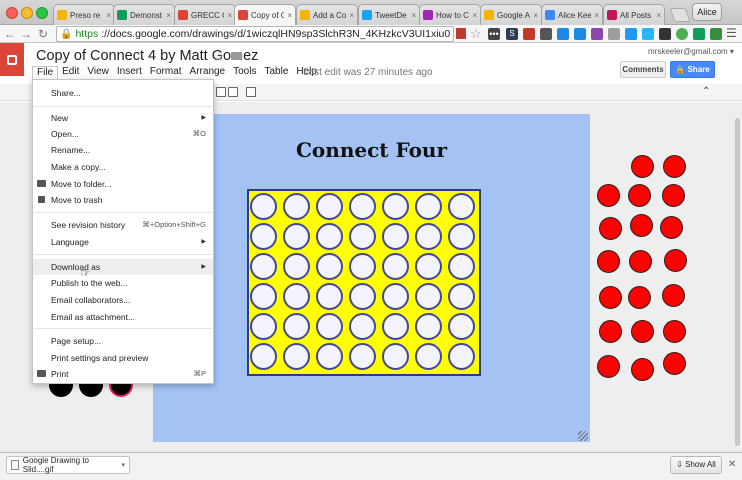  Describe the element at coordinates (707, 12) in the screenshot. I see `profile-button: Alice` at that location.